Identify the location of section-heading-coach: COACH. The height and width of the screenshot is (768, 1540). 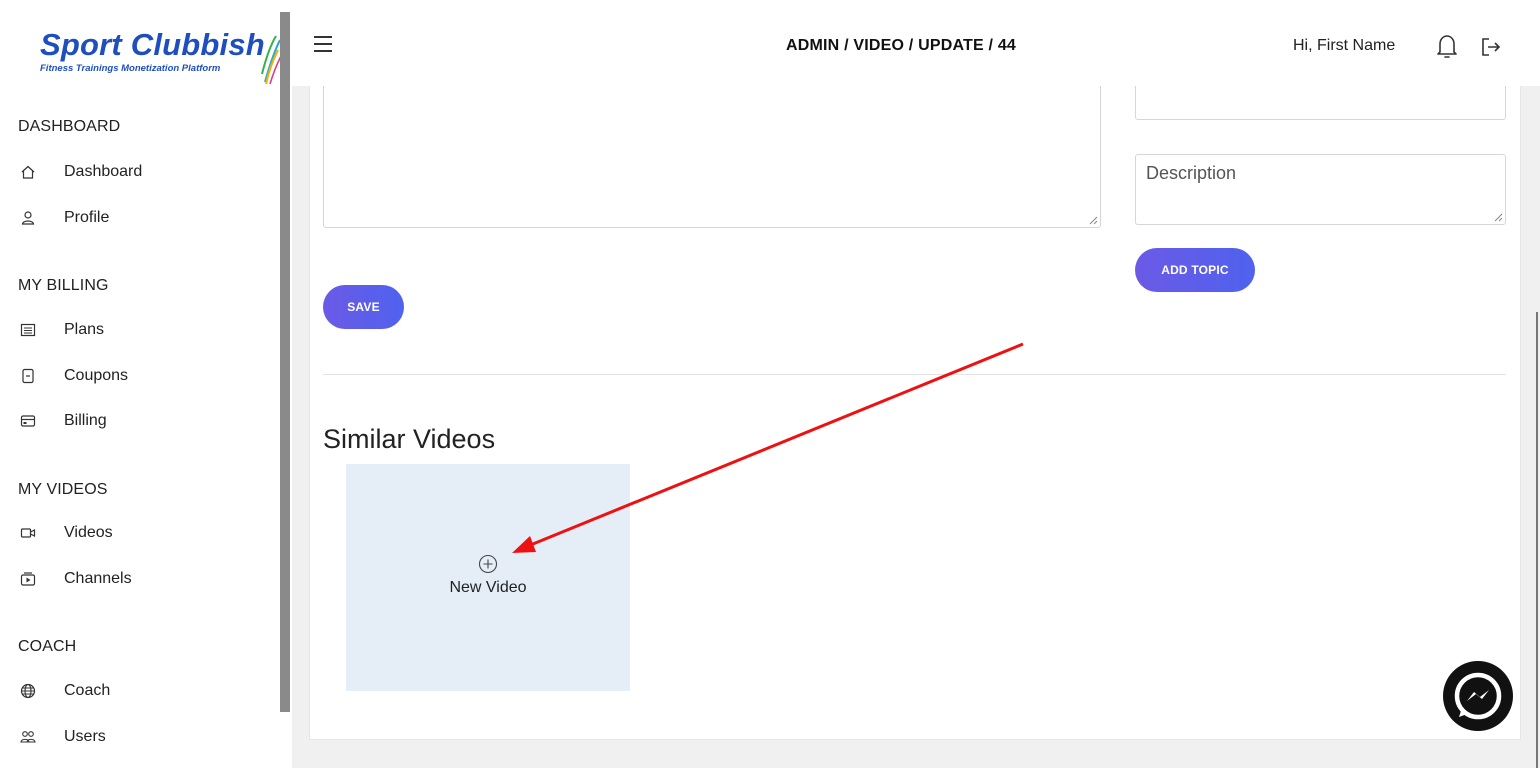
(47, 646).